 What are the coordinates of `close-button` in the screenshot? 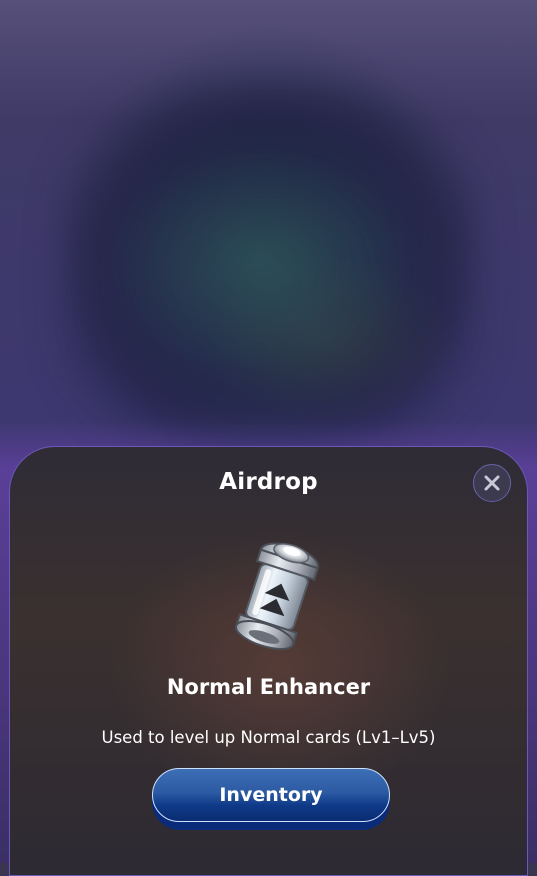 It's located at (492, 483).